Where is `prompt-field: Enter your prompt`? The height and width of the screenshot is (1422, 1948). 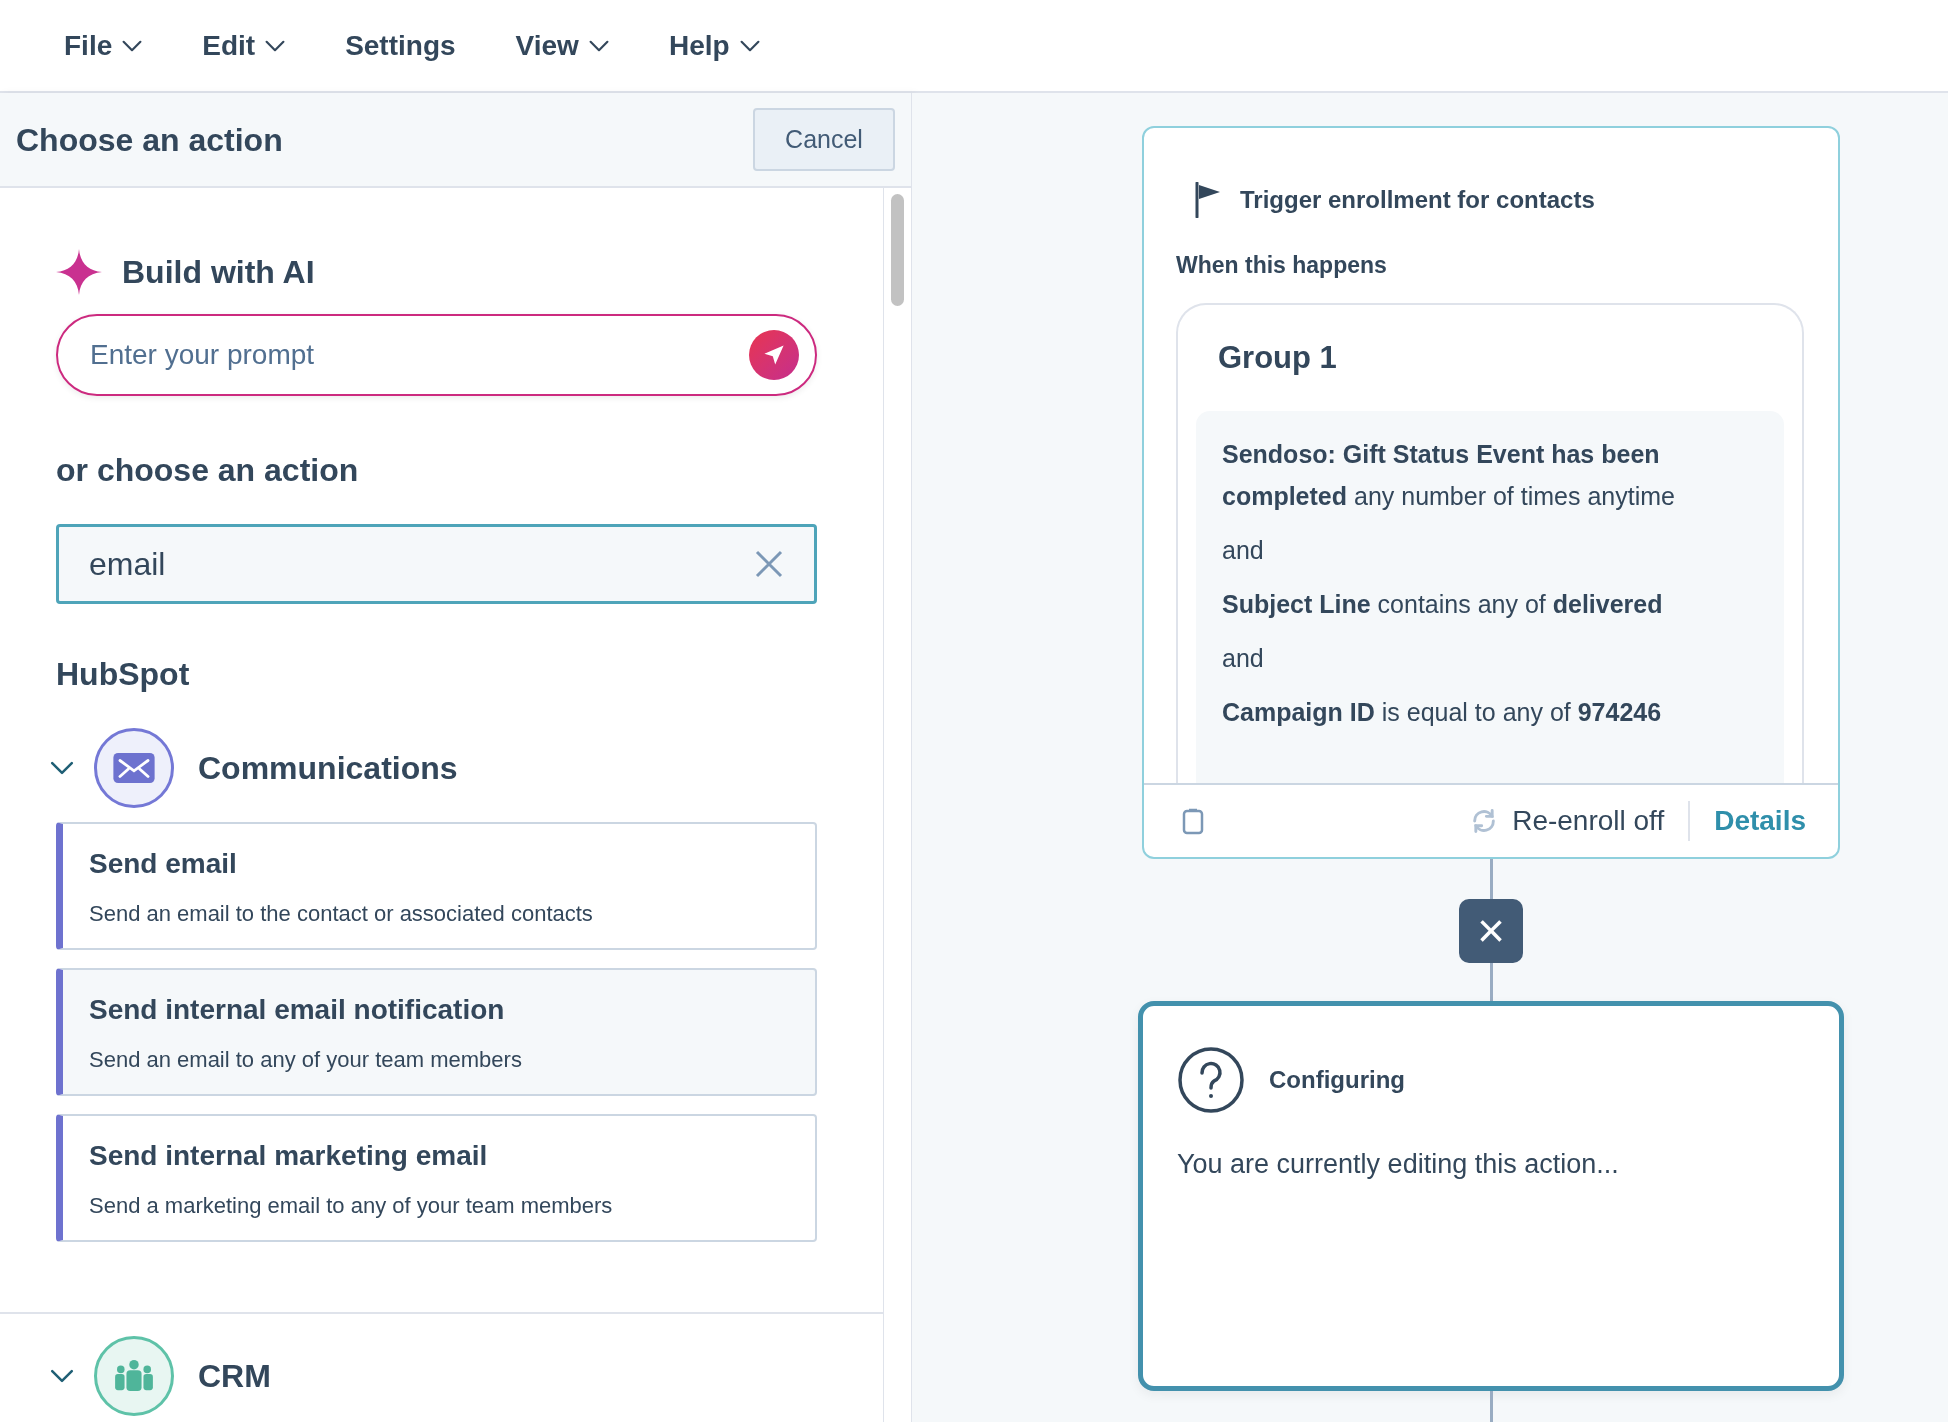
prompt-field: Enter your prompt is located at coordinates (436, 355).